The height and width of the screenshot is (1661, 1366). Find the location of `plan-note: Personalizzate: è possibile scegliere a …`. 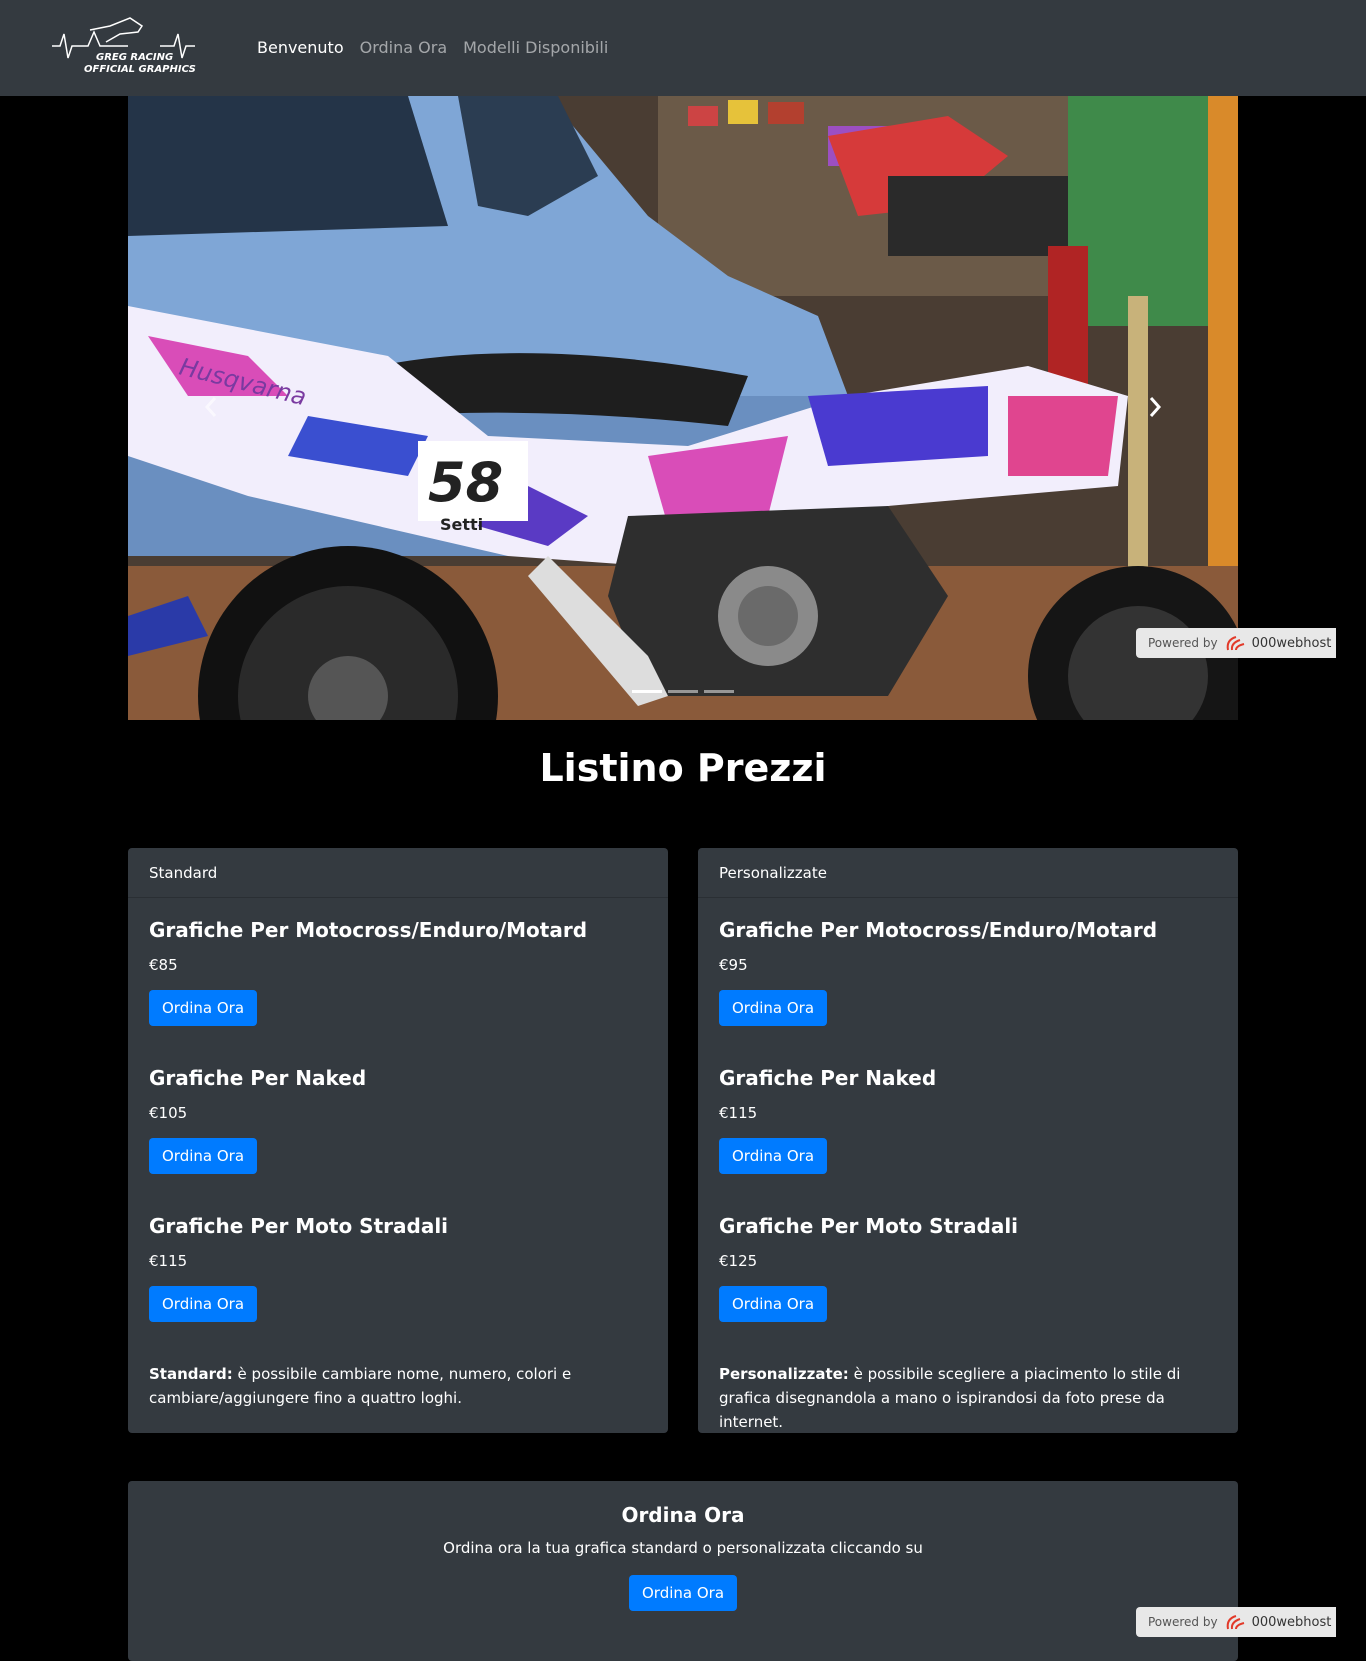

plan-note: Personalizzate: è possibile scegliere a … is located at coordinates (968, 1398).